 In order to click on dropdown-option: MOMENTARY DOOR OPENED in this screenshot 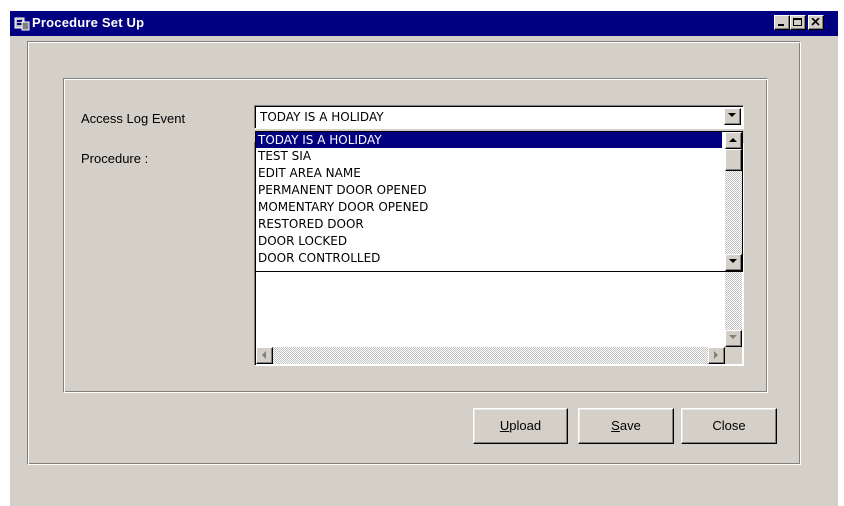, I will do `click(489, 207)`.